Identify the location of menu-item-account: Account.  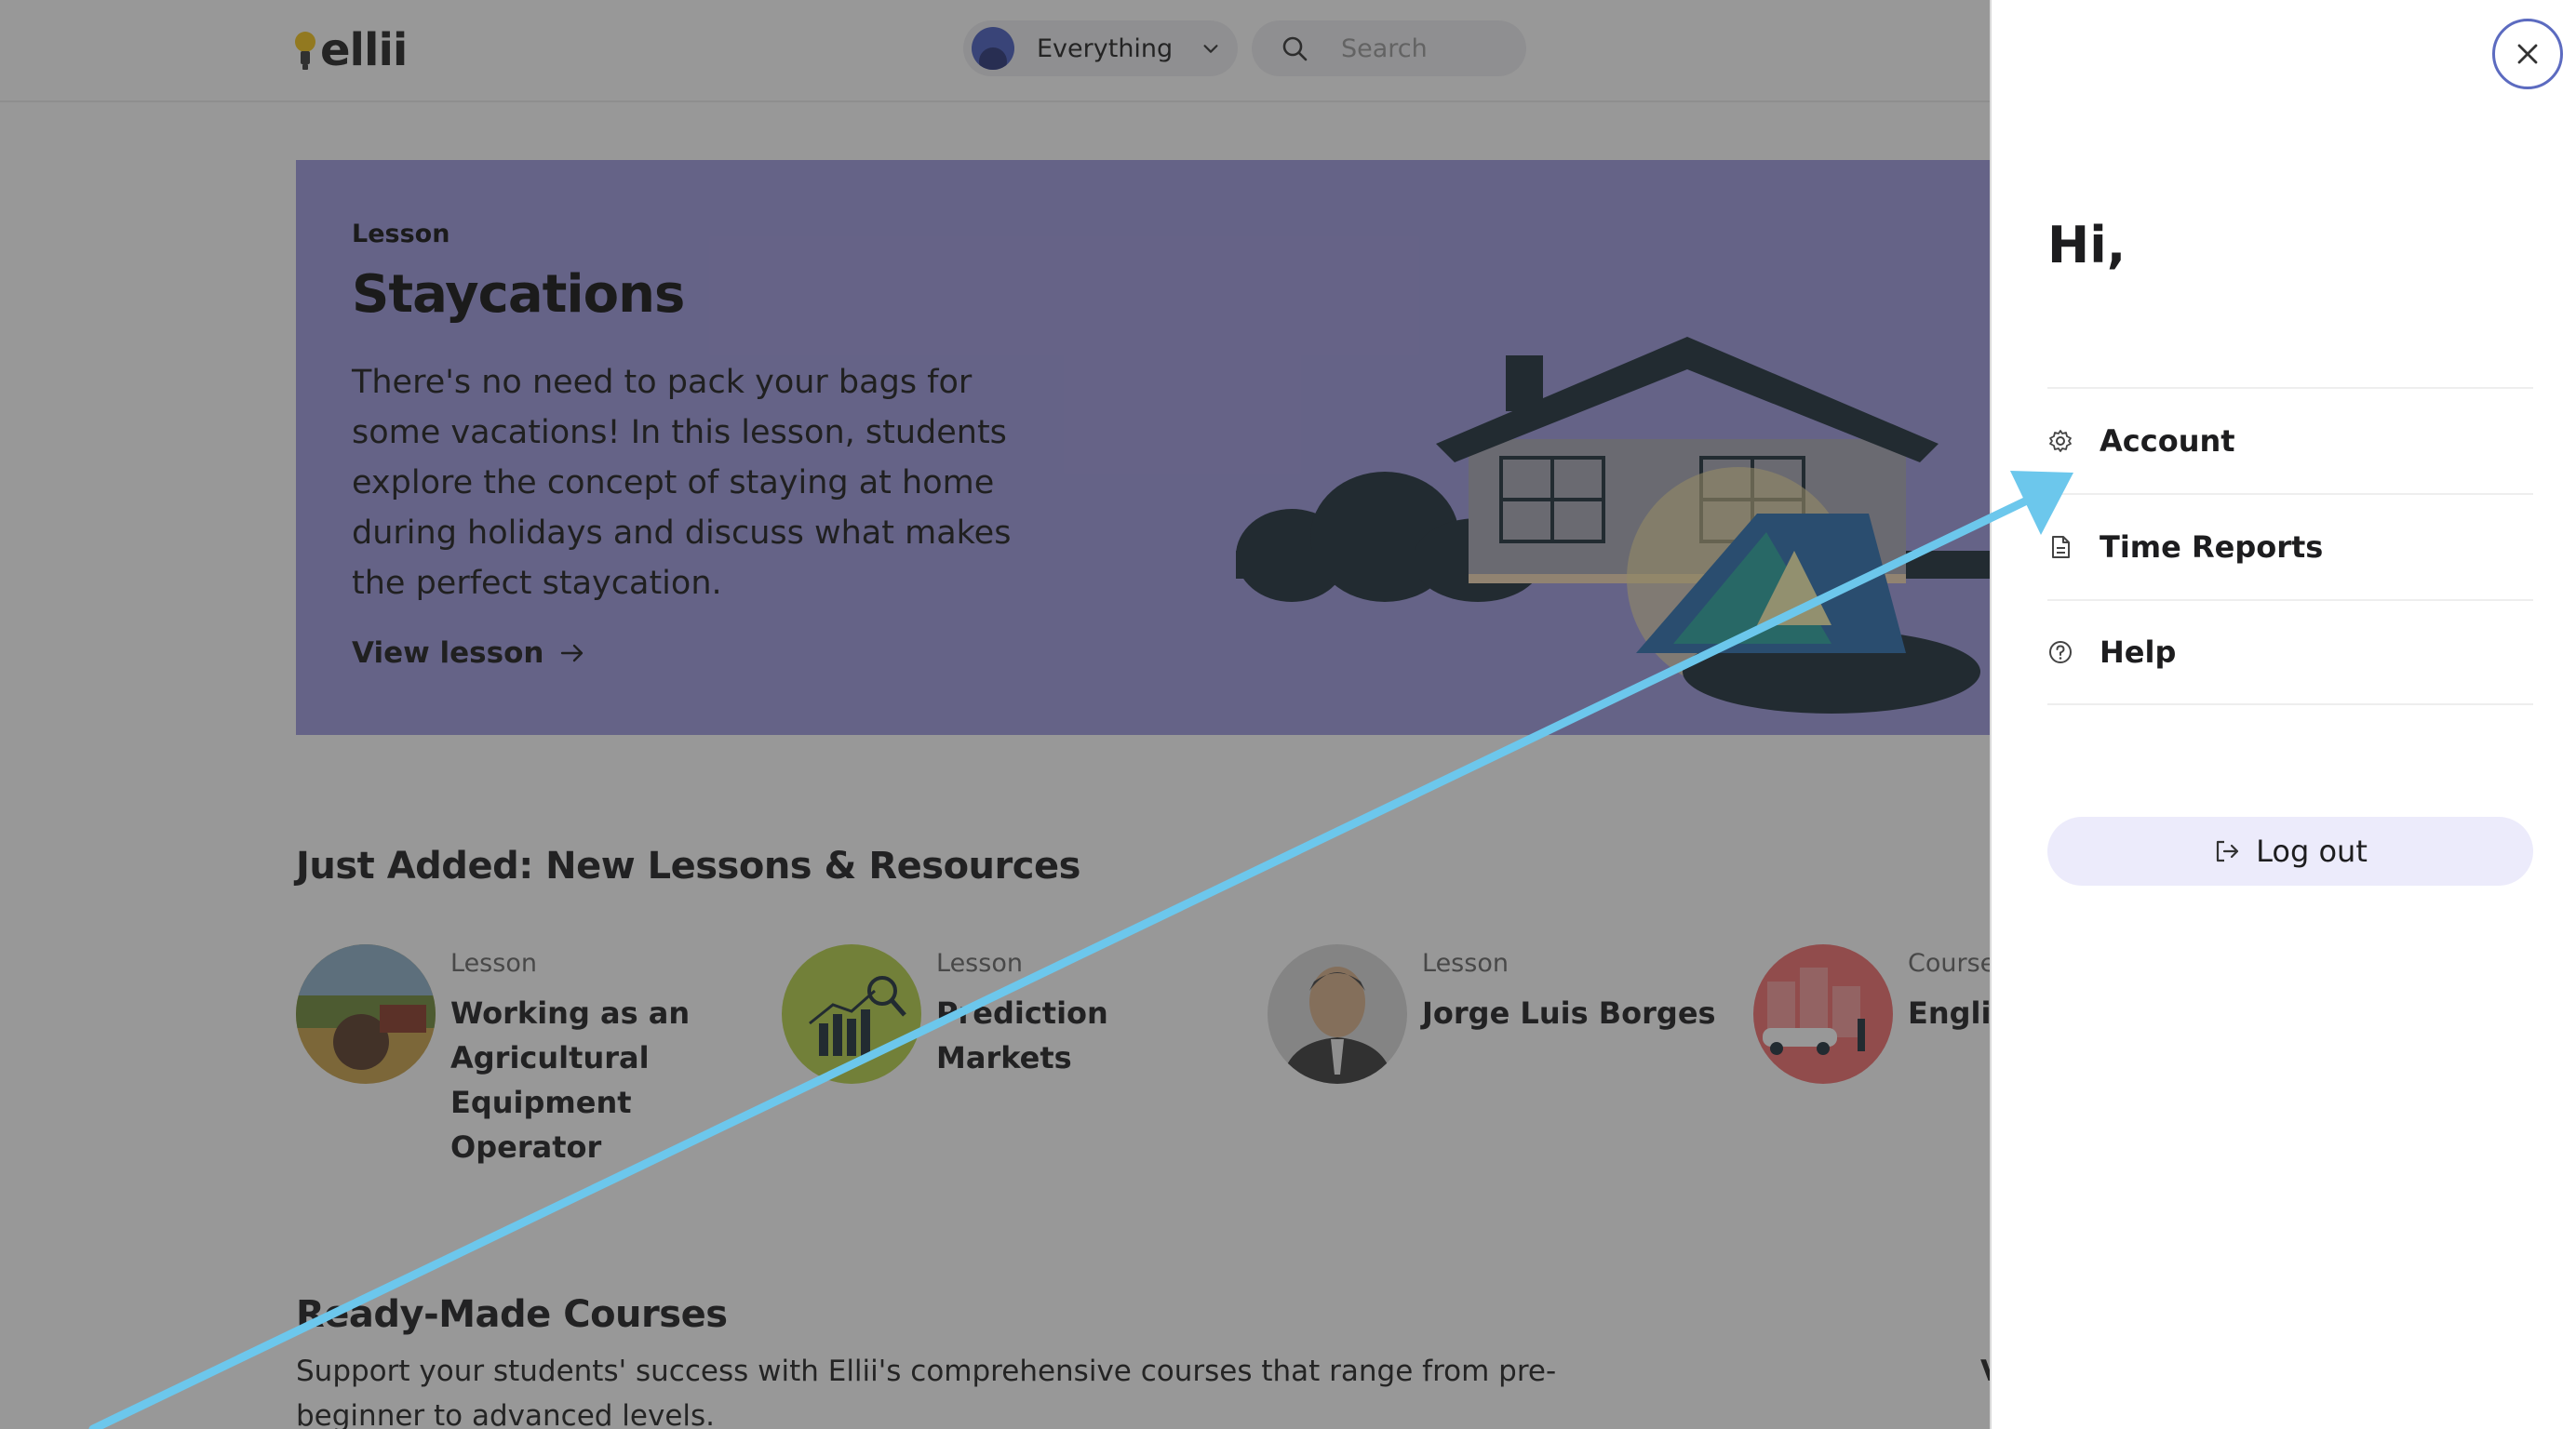
(2290, 440).